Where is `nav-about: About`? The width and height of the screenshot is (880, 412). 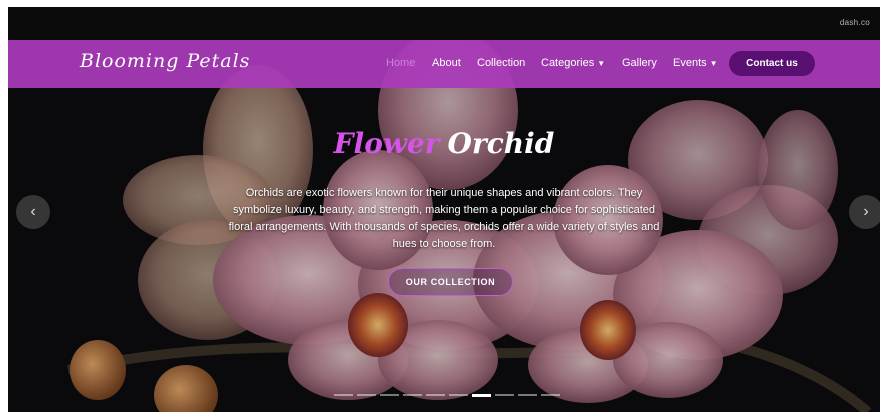
nav-about: About is located at coordinates (446, 63).